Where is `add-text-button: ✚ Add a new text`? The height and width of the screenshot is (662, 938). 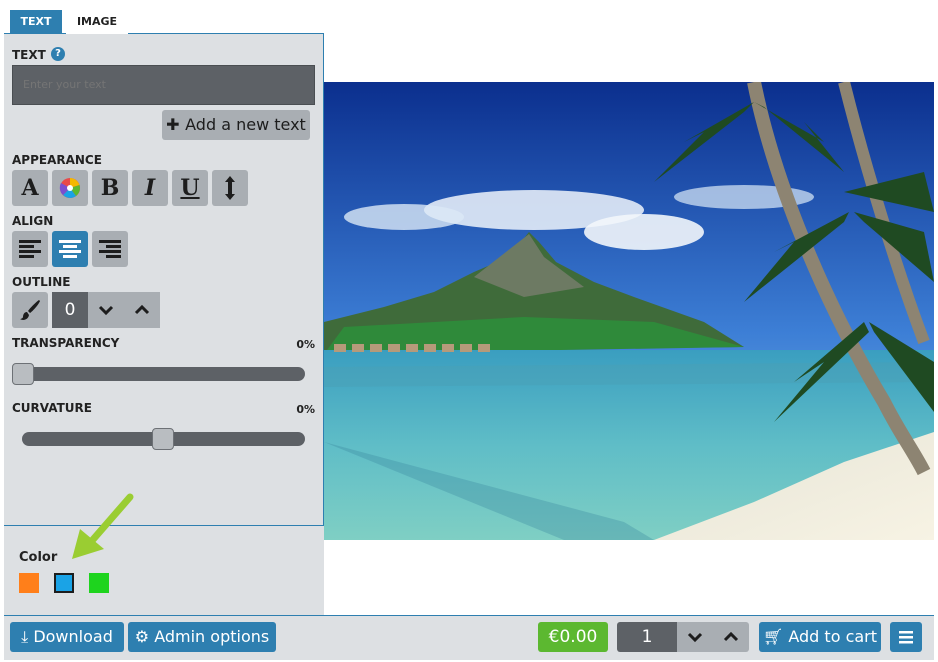 add-text-button: ✚ Add a new text is located at coordinates (236, 125).